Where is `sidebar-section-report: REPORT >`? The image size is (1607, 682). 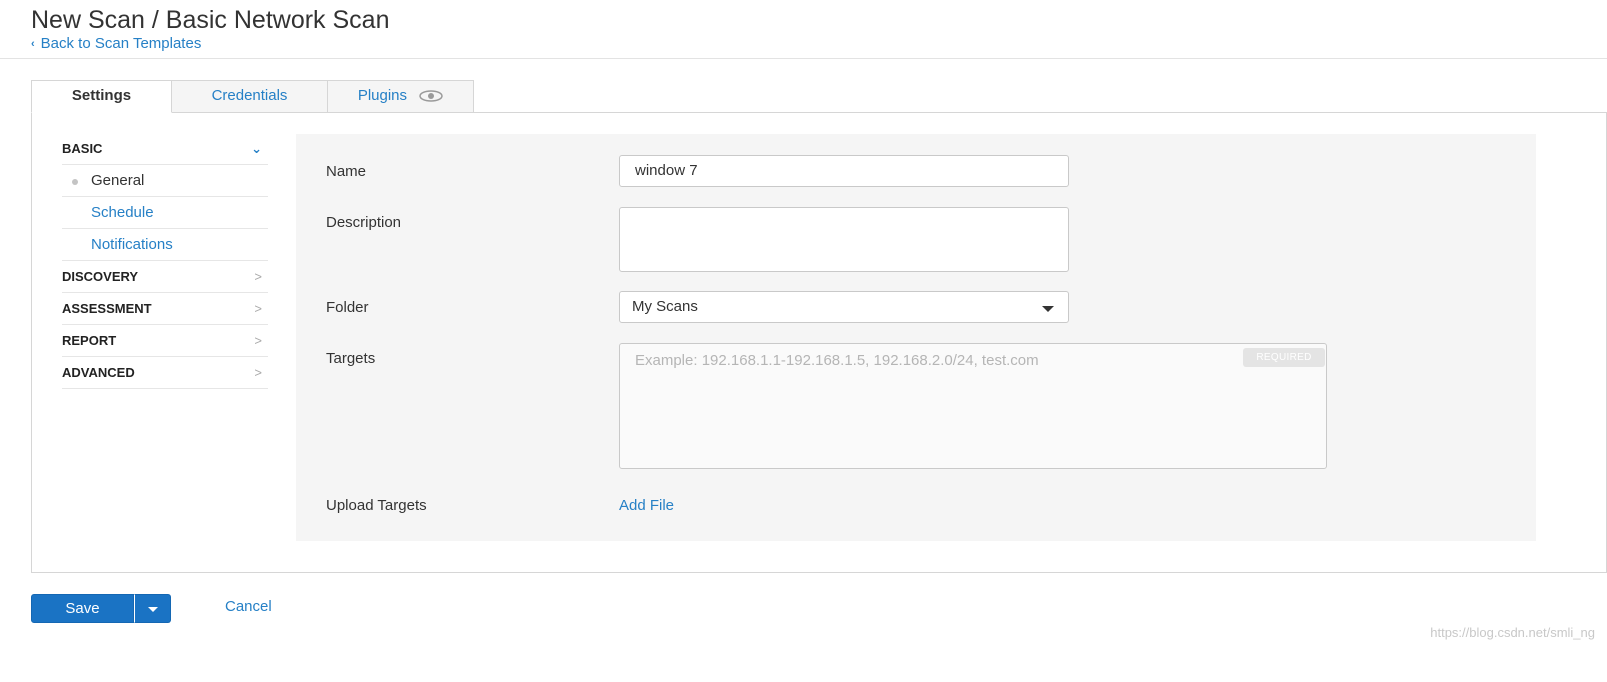
sidebar-section-report: REPORT > is located at coordinates (165, 341).